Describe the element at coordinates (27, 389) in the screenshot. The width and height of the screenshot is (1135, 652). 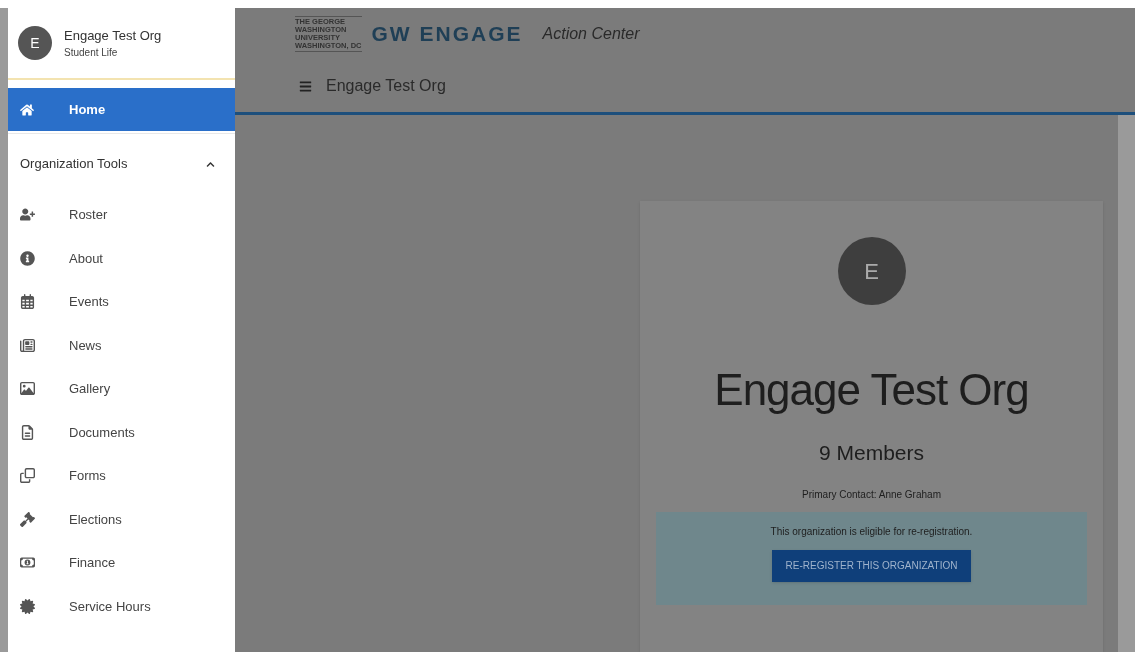
I see `image-icon` at that location.